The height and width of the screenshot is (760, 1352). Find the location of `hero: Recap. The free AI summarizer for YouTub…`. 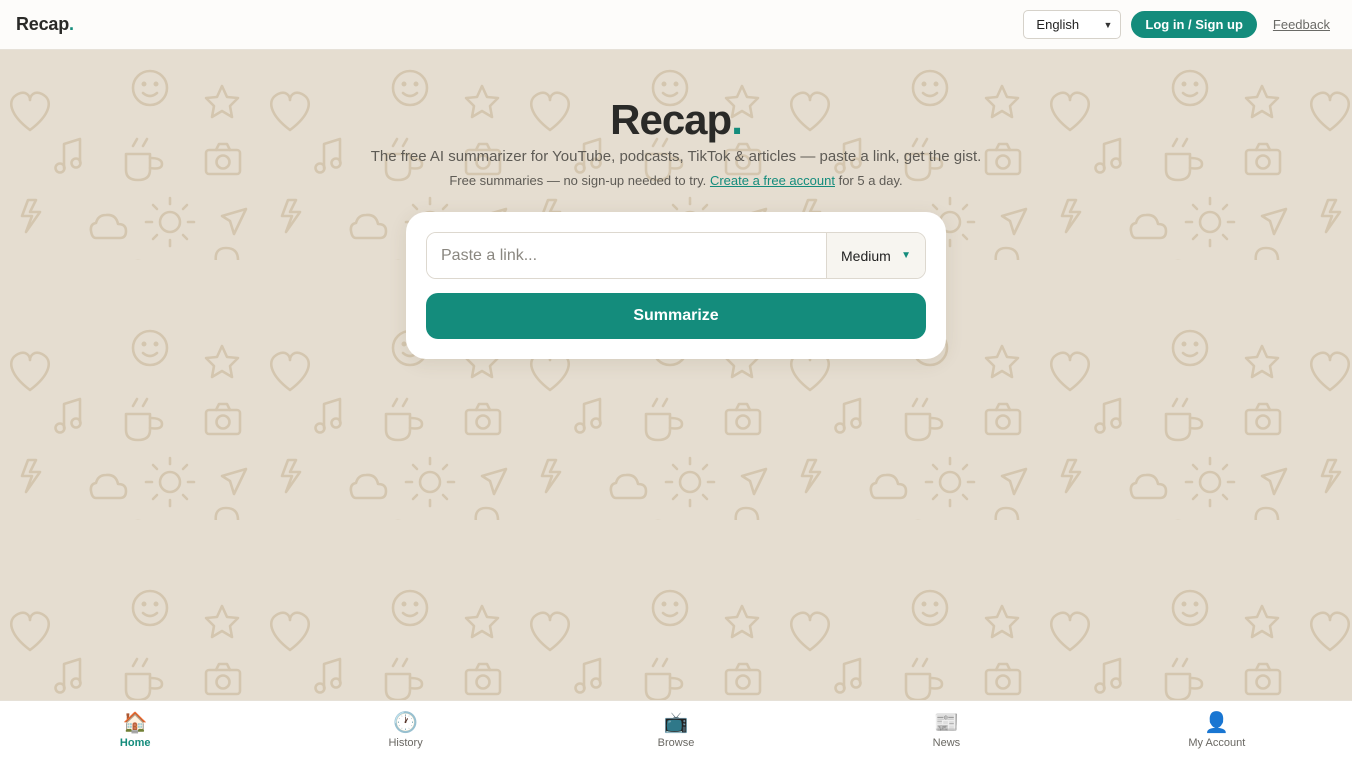

hero: Recap. The free AI summarizer for YouTub… is located at coordinates (676, 142).